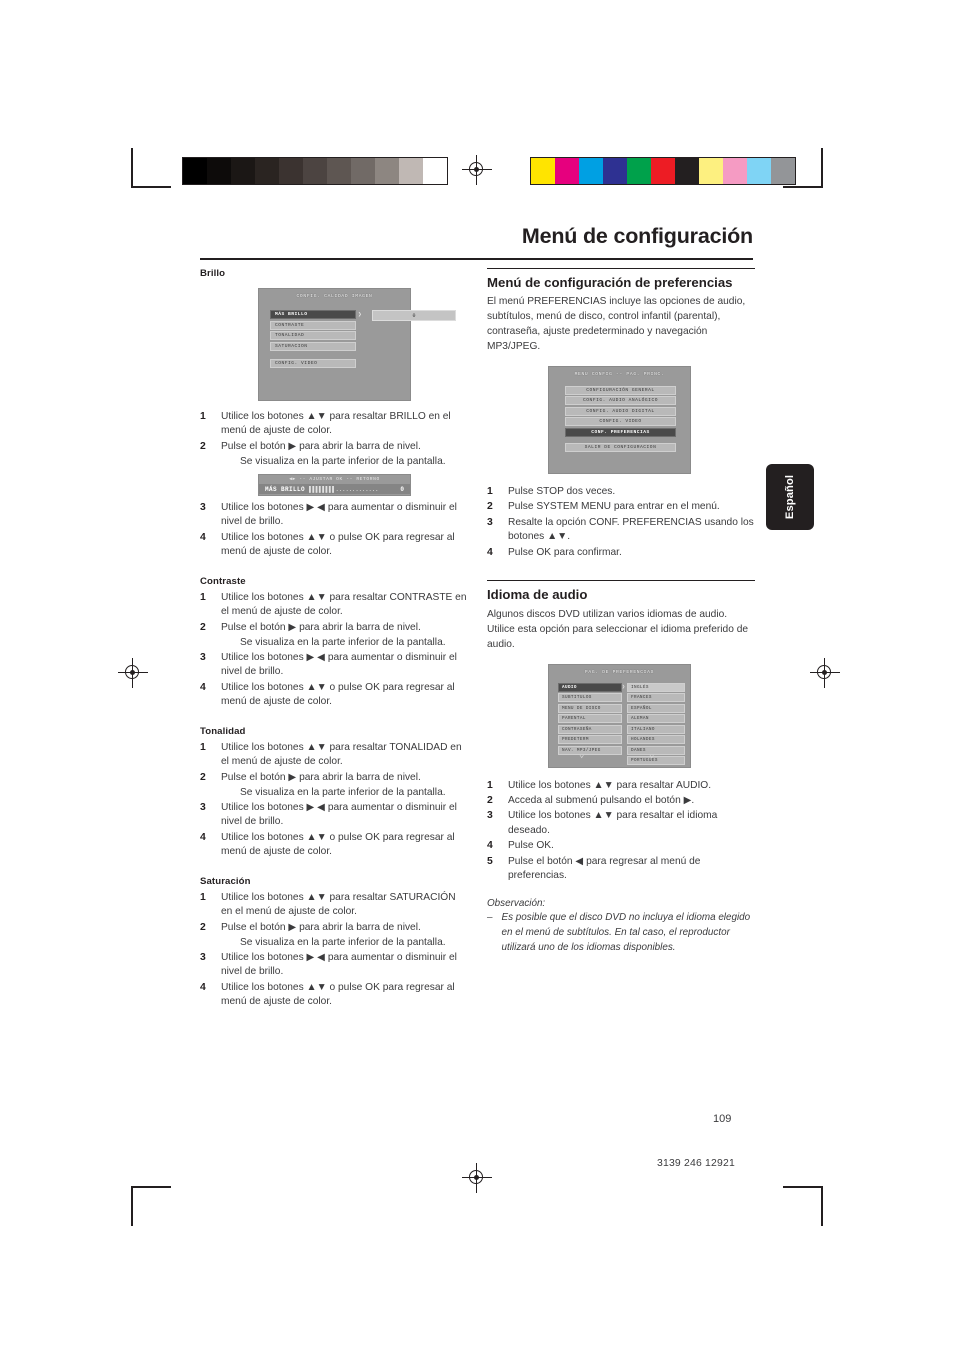 The image size is (954, 1351). Describe the element at coordinates (621, 492) in the screenshot. I see `step-item: 1 Pulse STOP dos veces.` at that location.